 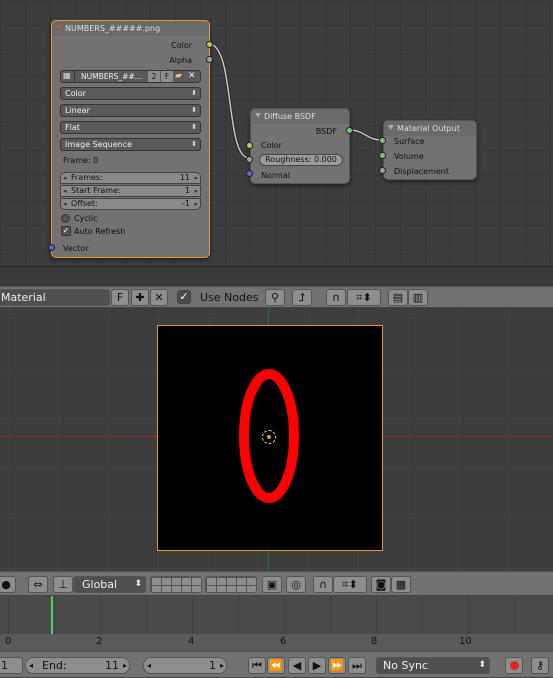 What do you see at coordinates (382, 140) in the screenshot?
I see `surface-input-socket` at bounding box center [382, 140].